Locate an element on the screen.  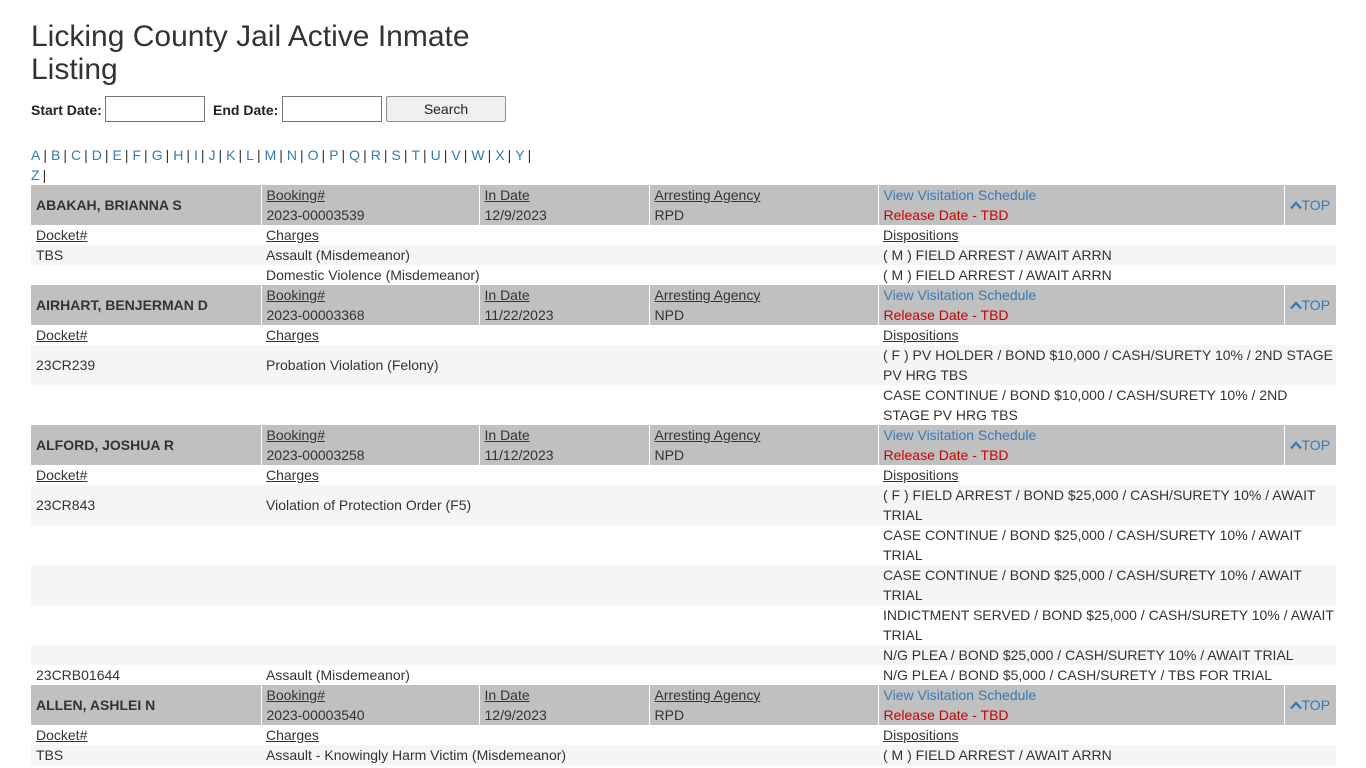
docket-number is located at coordinates (146, 585).